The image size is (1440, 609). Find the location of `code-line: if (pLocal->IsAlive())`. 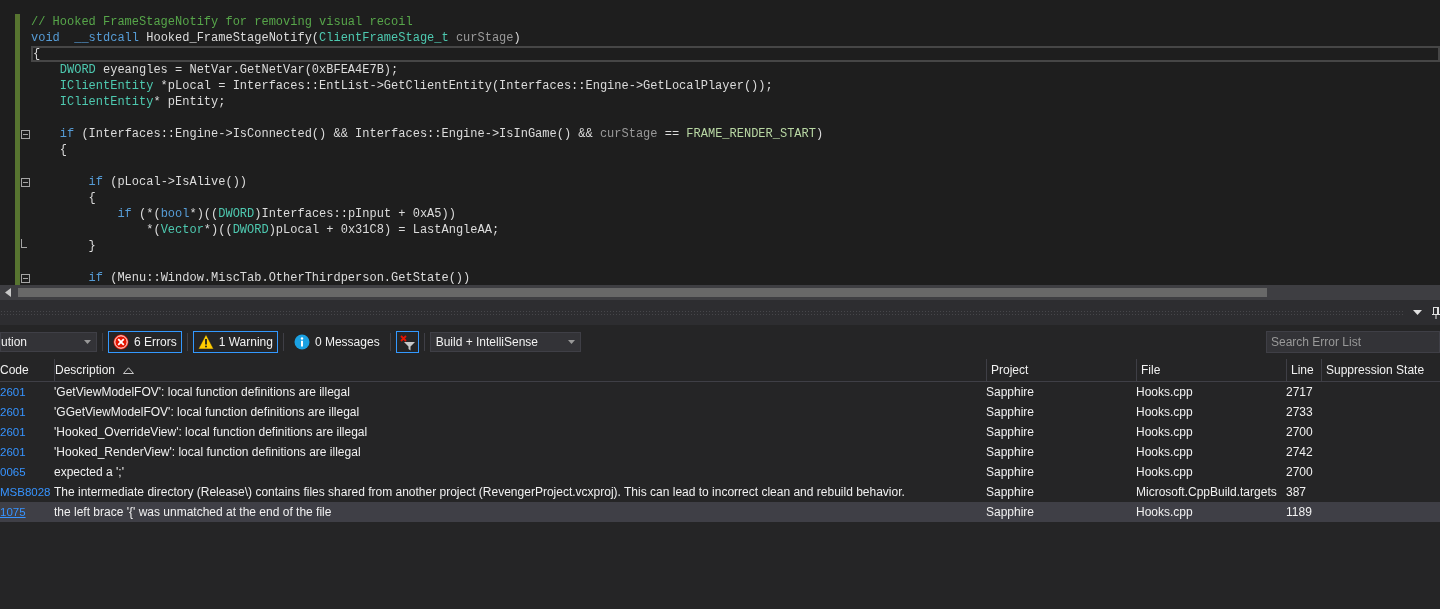

code-line: if (pLocal->IsAlive()) is located at coordinates (167, 182).